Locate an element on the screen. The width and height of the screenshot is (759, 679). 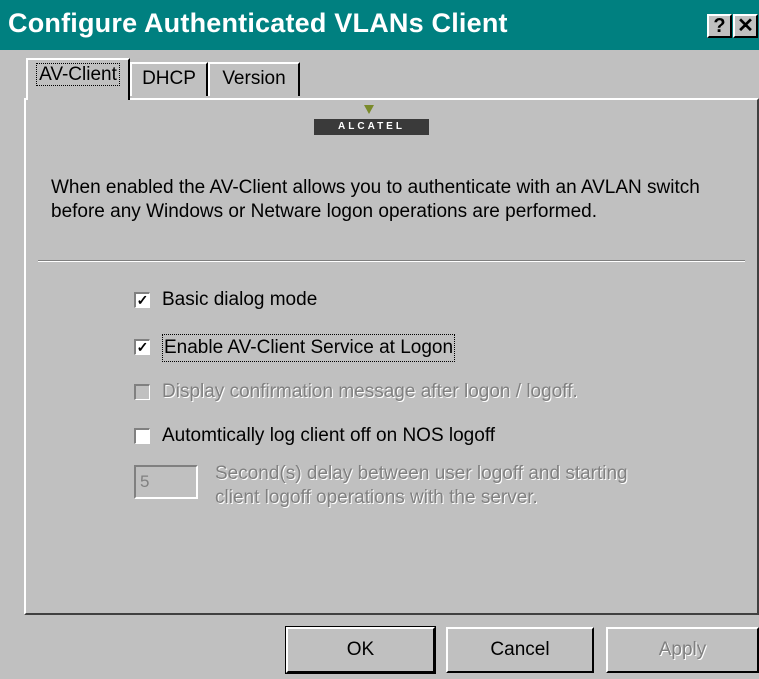
tab-av-client: AV-Client is located at coordinates (78, 79).